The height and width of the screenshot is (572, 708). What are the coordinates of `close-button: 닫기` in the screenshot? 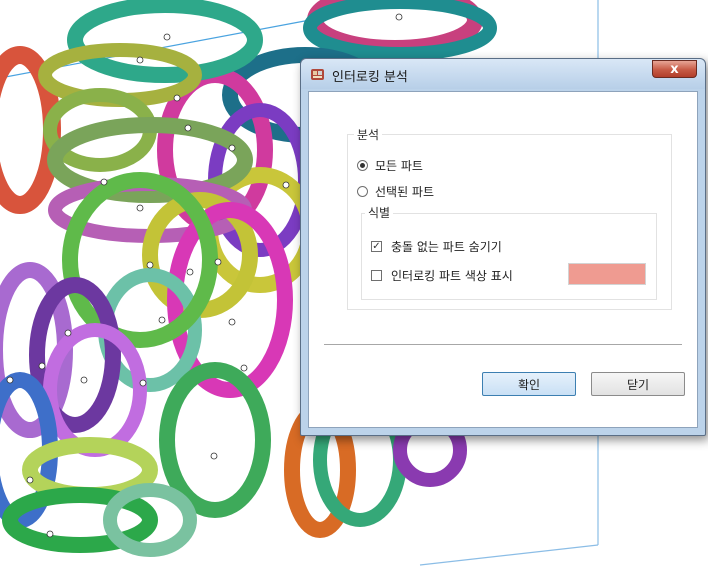 It's located at (638, 384).